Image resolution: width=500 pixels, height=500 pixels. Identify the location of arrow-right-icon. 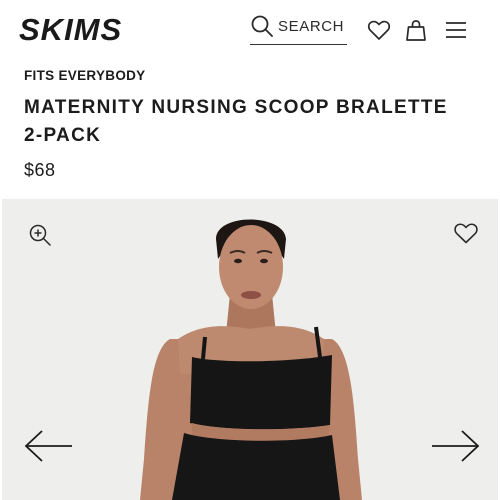
(455, 446).